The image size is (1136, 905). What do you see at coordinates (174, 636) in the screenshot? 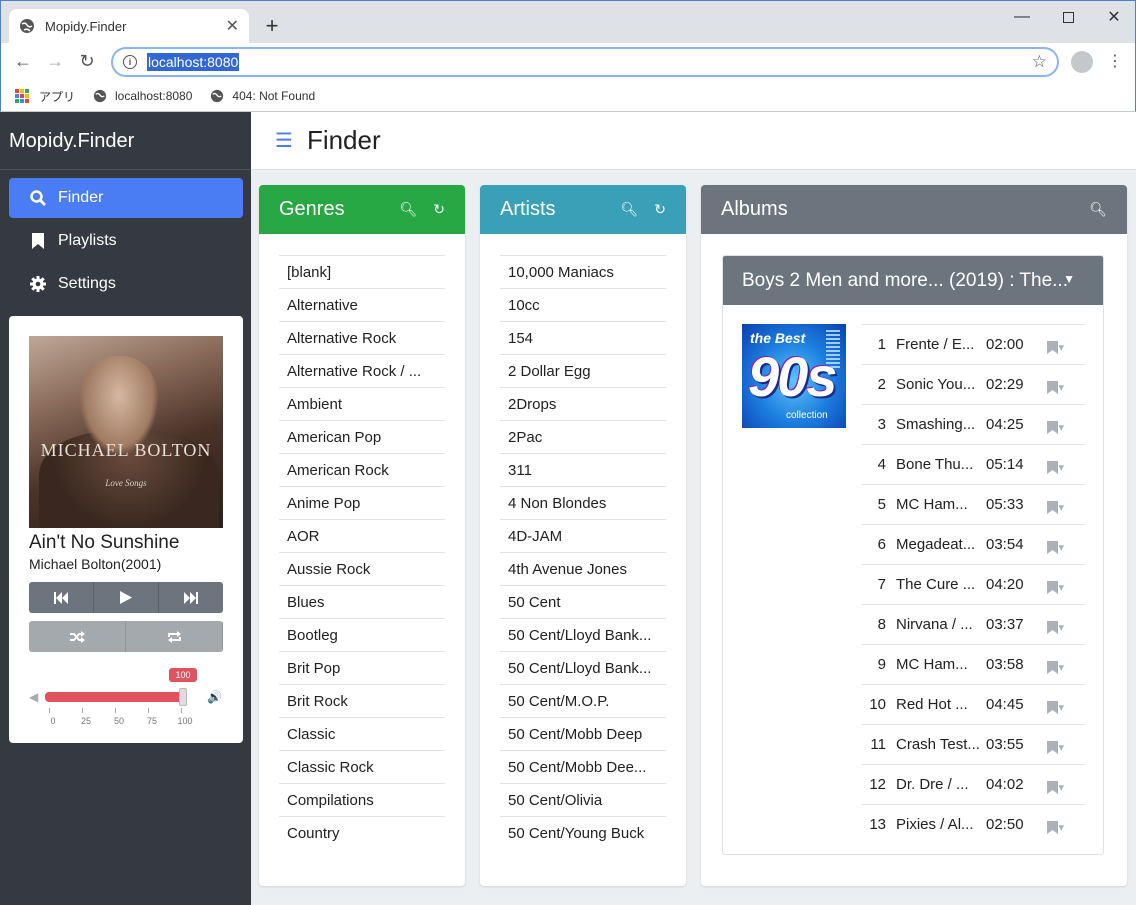
I see `repeat-button` at bounding box center [174, 636].